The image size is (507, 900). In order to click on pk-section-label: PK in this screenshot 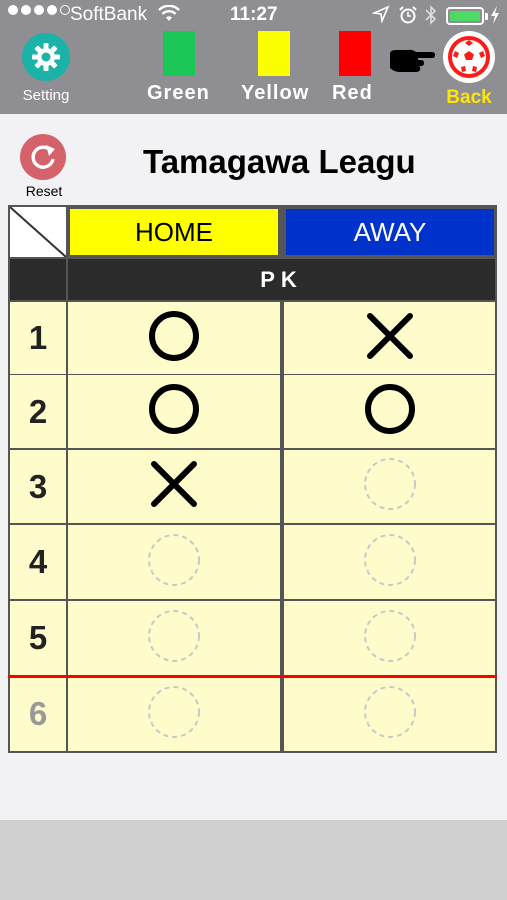, I will do `click(281, 279)`.